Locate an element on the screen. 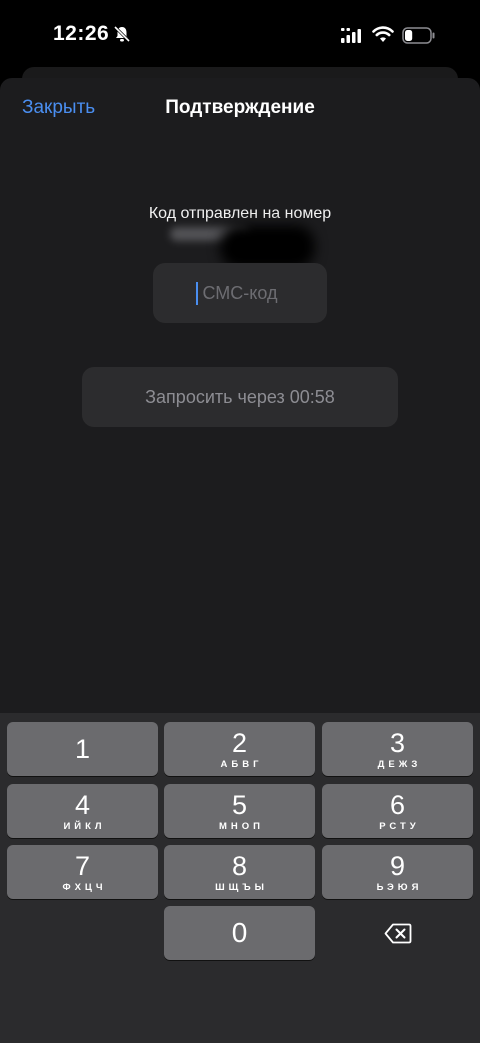 The image size is (480, 1043). key-digit: 0 is located at coordinates (239, 932).